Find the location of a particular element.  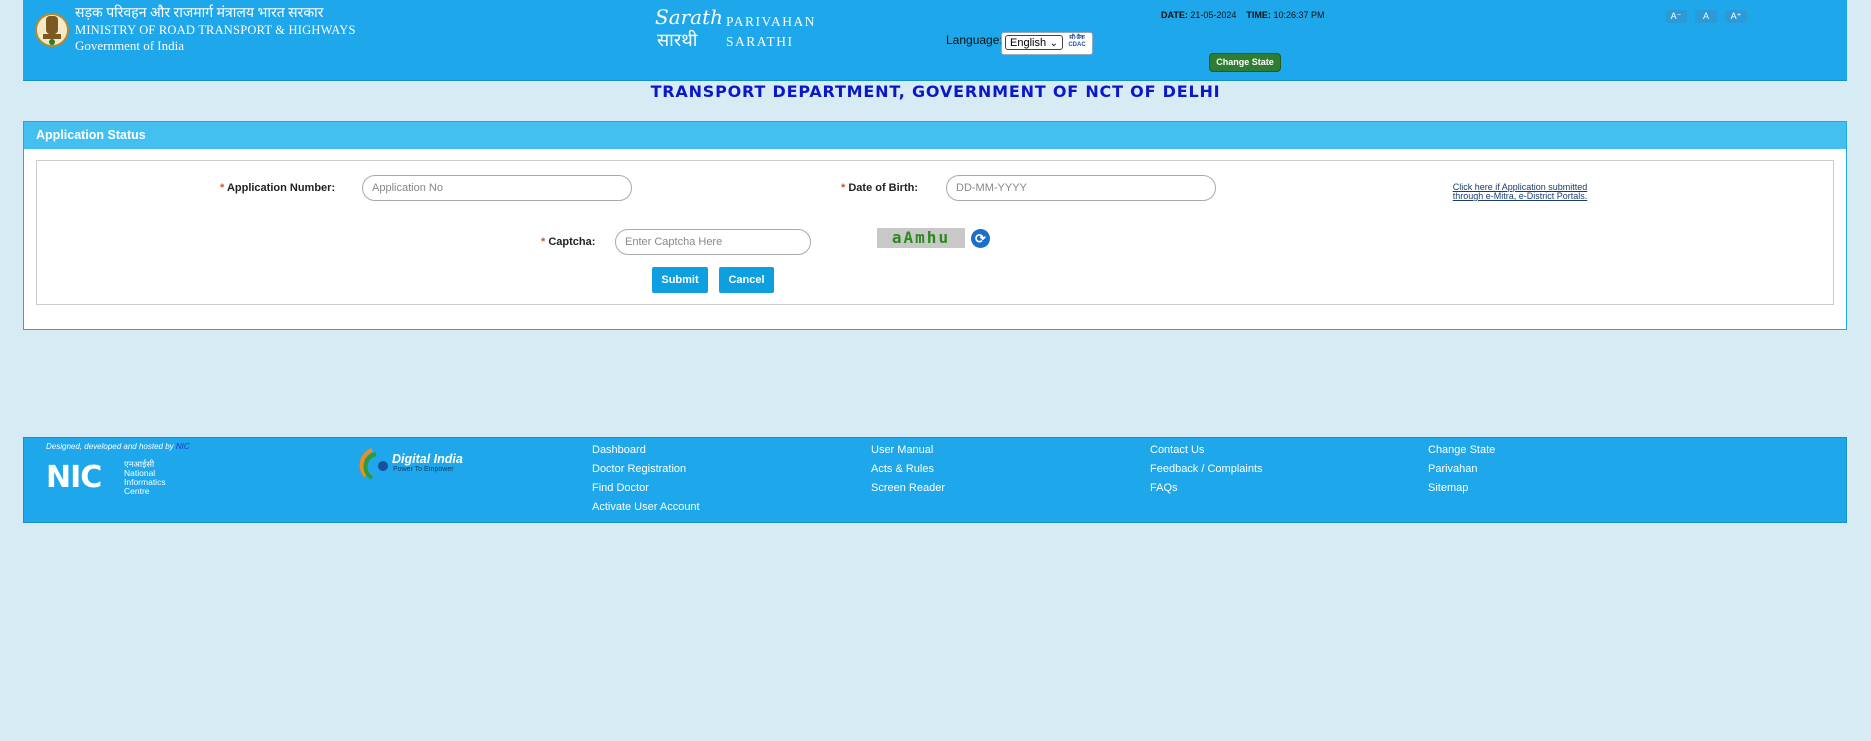

captcha-label-text: Captcha: is located at coordinates (572, 242).